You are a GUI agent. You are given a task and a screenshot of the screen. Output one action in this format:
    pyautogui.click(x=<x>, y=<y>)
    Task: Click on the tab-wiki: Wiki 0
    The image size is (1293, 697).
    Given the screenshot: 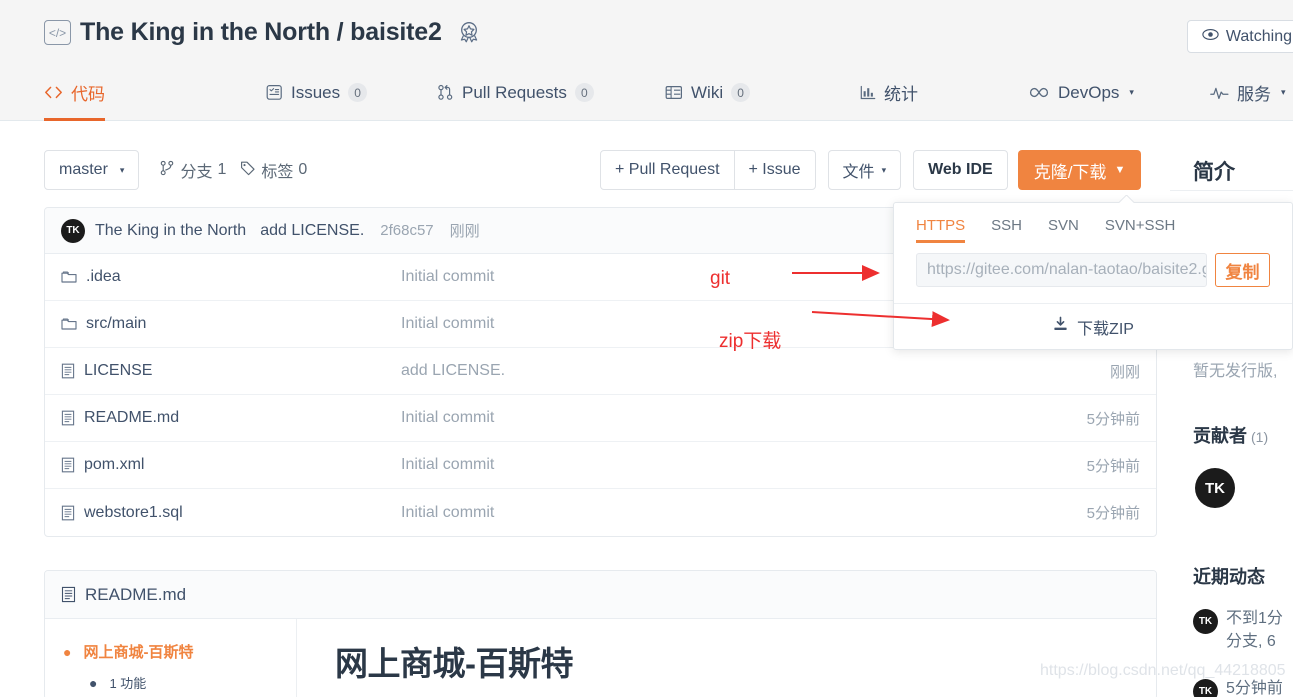 What is the action you would take?
    pyautogui.click(x=708, y=97)
    